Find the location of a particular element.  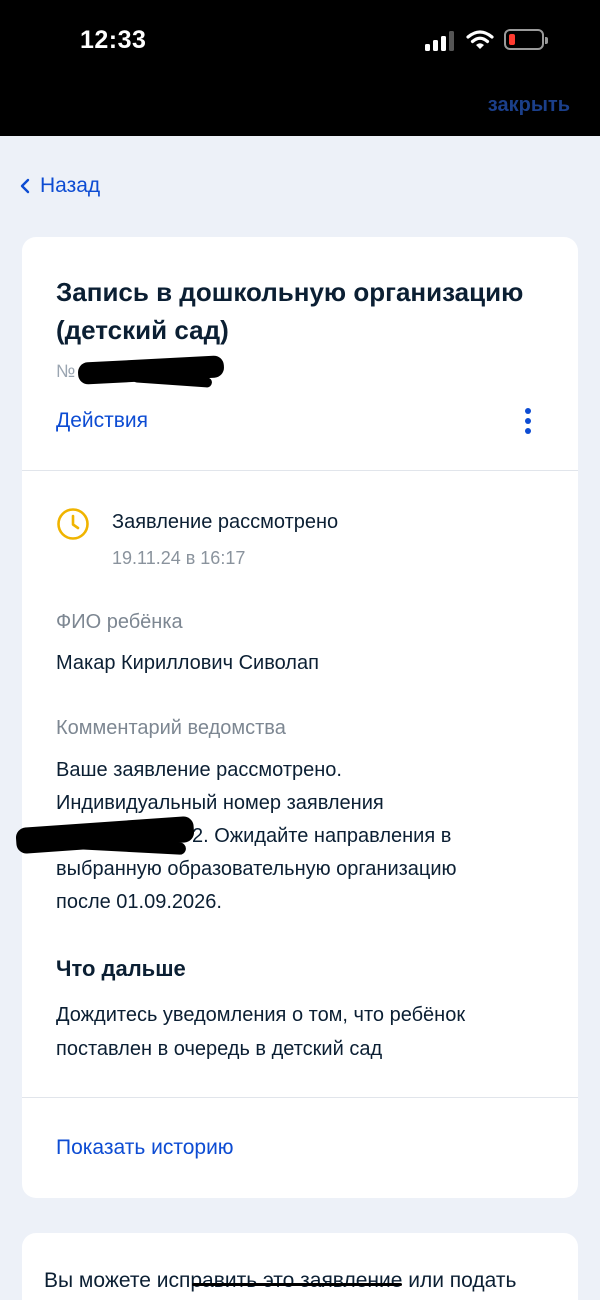

next-steps-line: Дождитесь уведомления о том, что ребёнок is located at coordinates (261, 1015).